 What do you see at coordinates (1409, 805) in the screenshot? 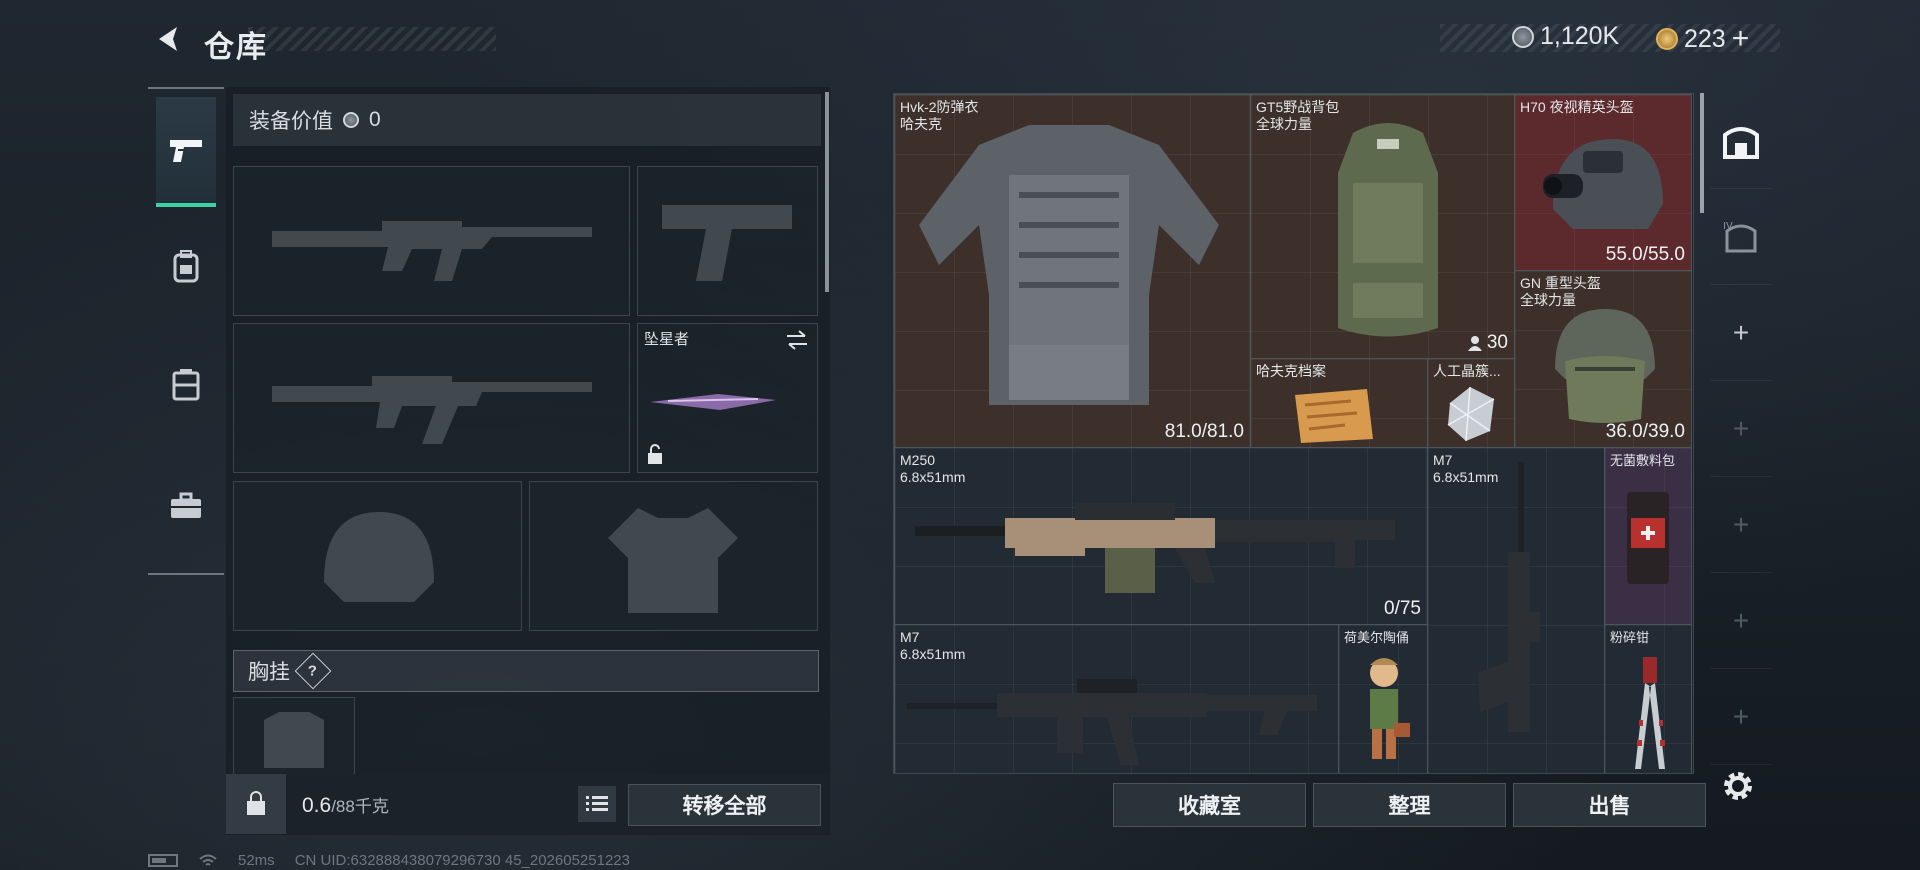
I see `organize-button: 整理` at bounding box center [1409, 805].